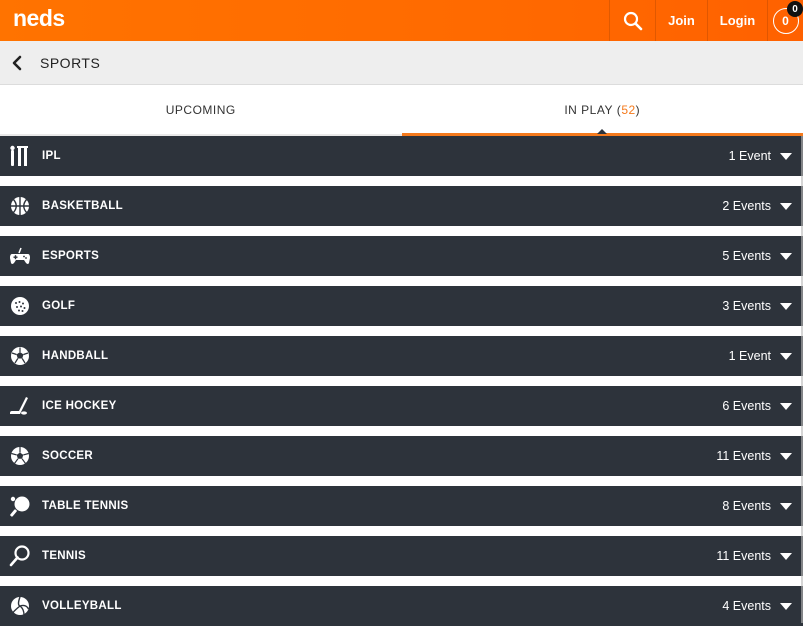 Image resolution: width=803 pixels, height=636 pixels. I want to click on tab-label: IN PLAY, so click(588, 110).